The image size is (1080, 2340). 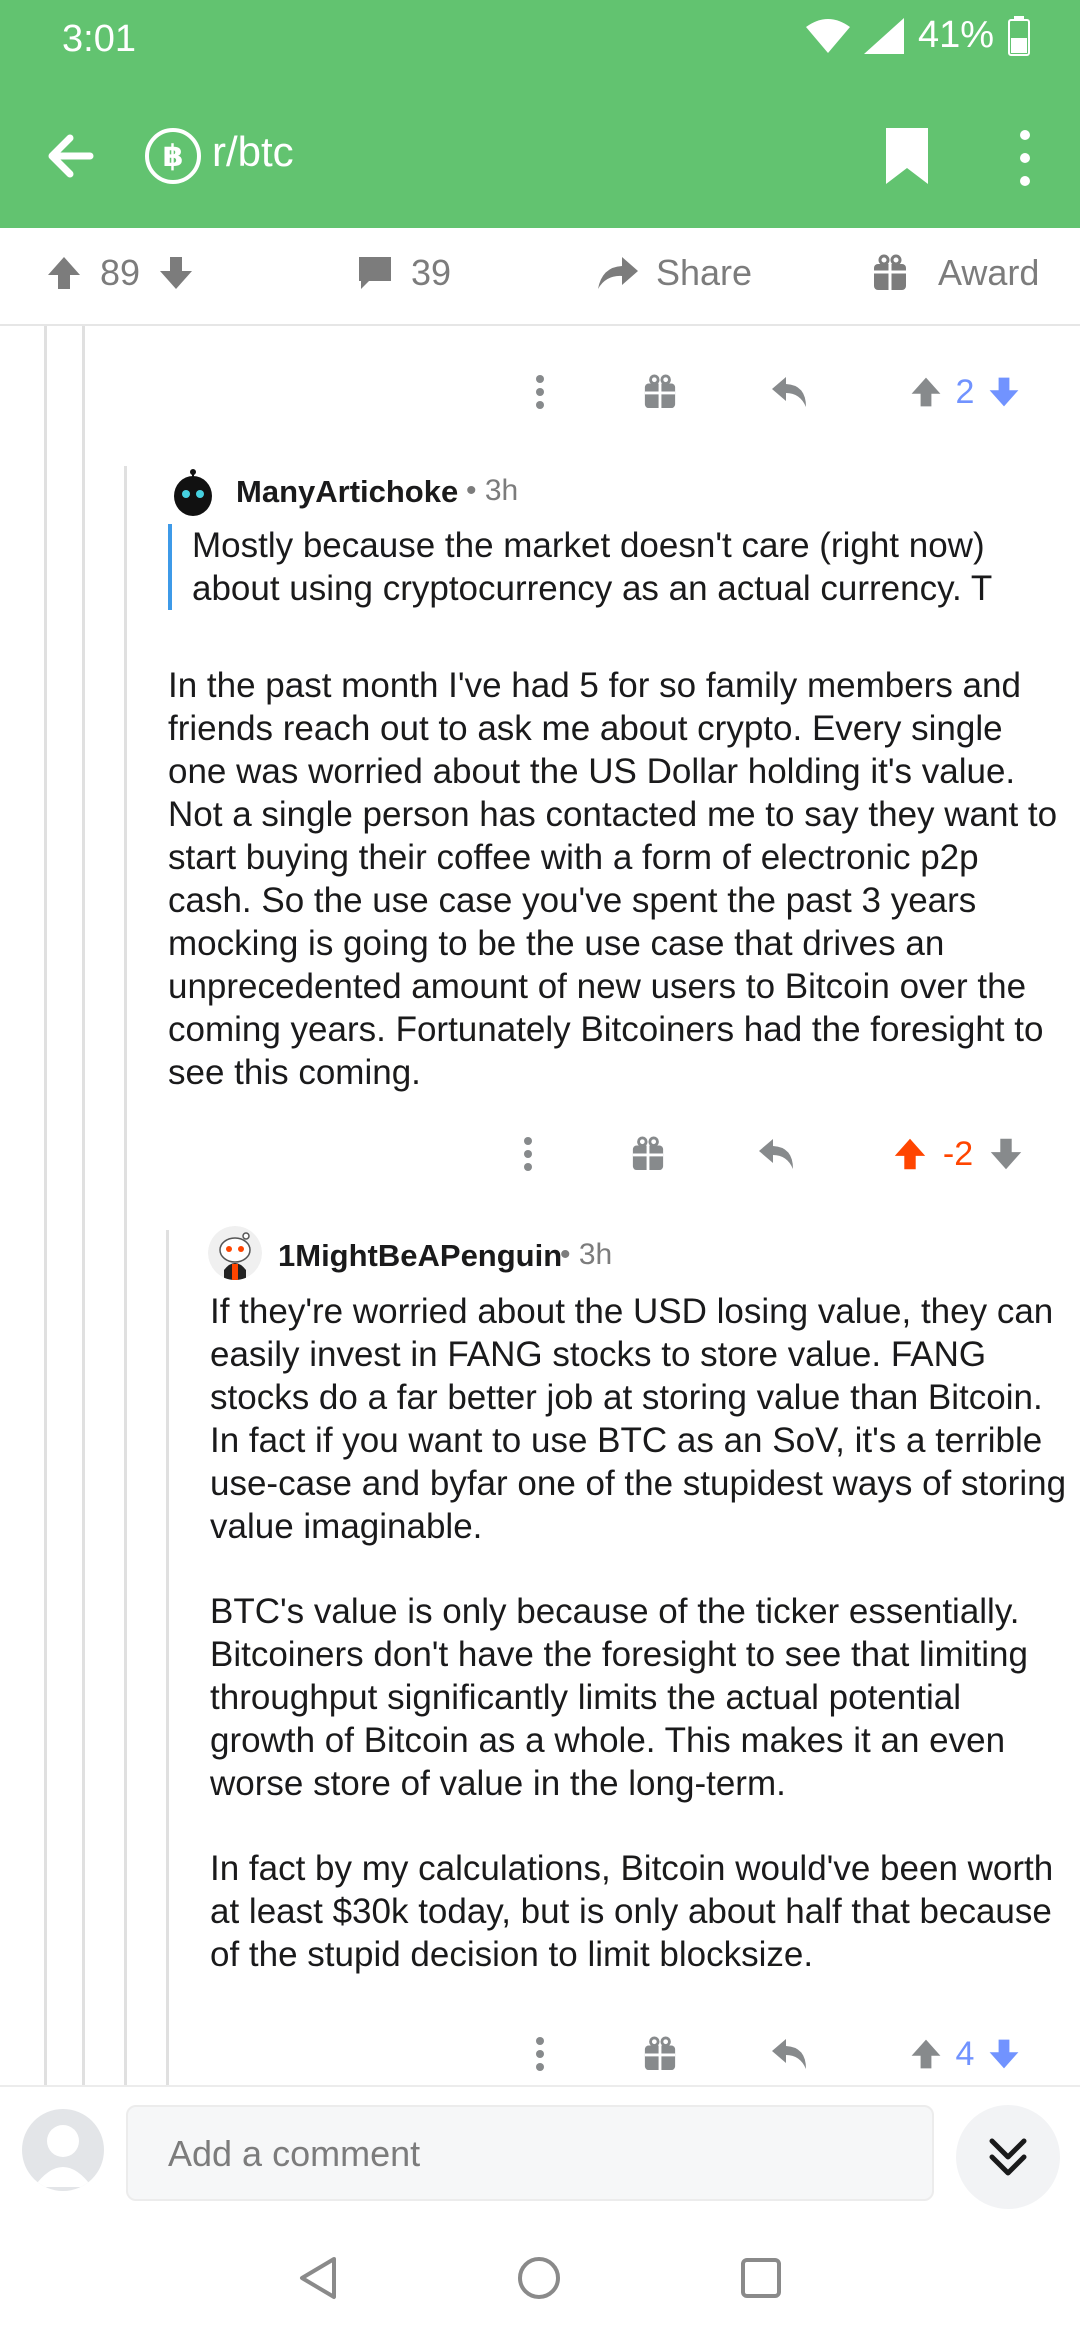 What do you see at coordinates (253, 152) in the screenshot?
I see `subreddit-name: r/btc` at bounding box center [253, 152].